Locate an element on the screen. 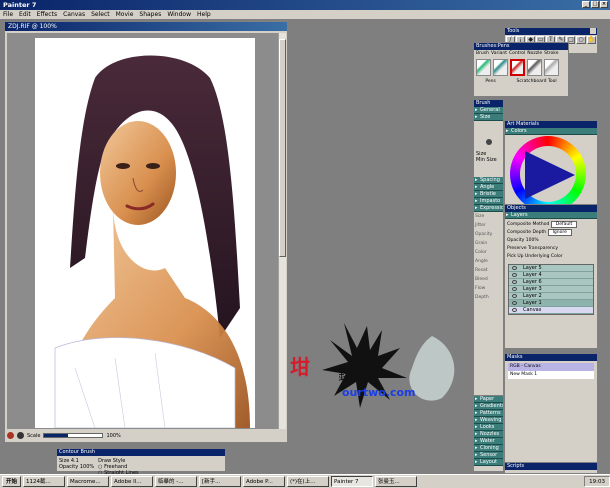  brush-tab-variant: Variant is located at coordinates (499, 53).